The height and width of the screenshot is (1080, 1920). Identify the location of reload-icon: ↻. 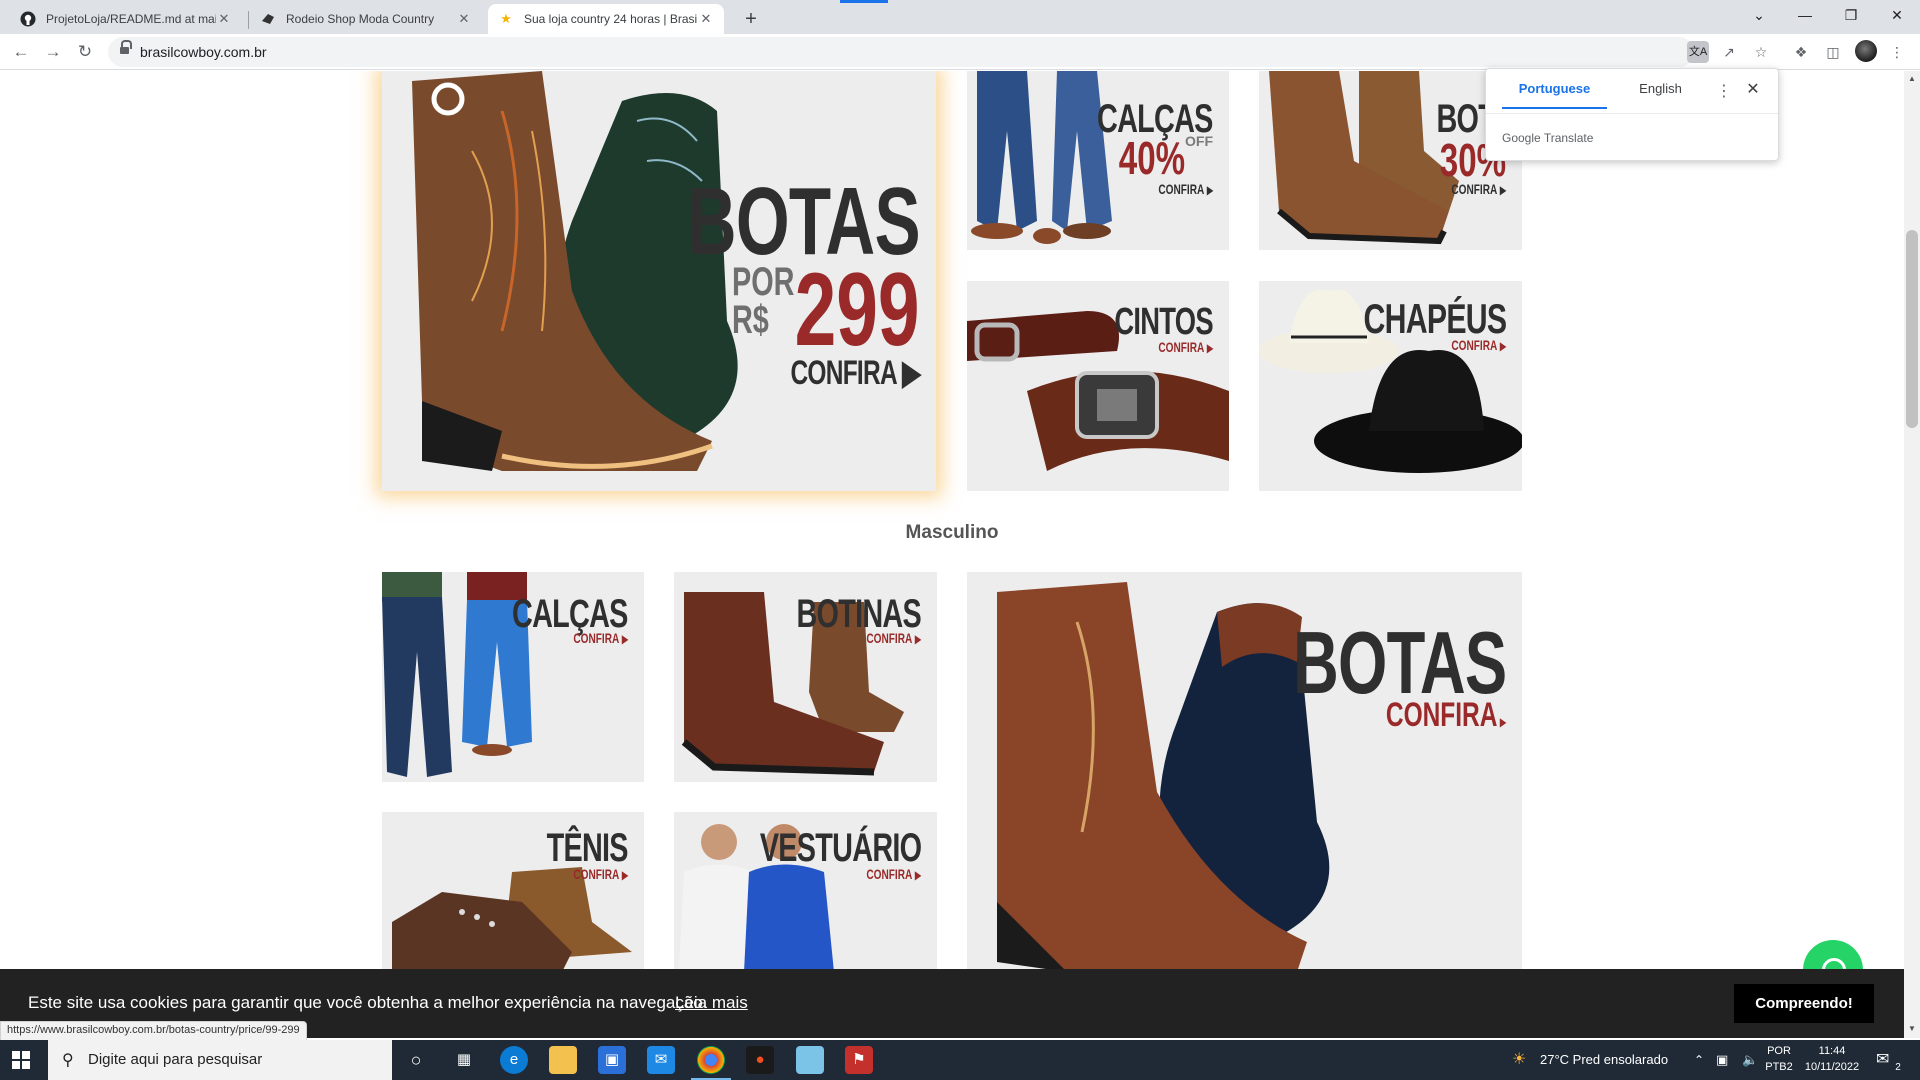
(85, 52).